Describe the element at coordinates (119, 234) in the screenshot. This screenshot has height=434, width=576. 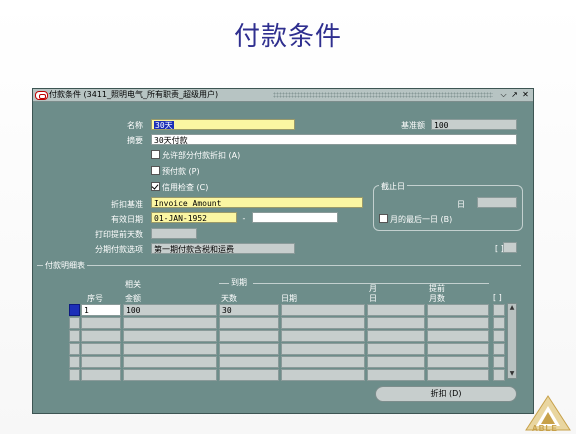
I see `print-lead-days-label: 打印提前天数` at that location.